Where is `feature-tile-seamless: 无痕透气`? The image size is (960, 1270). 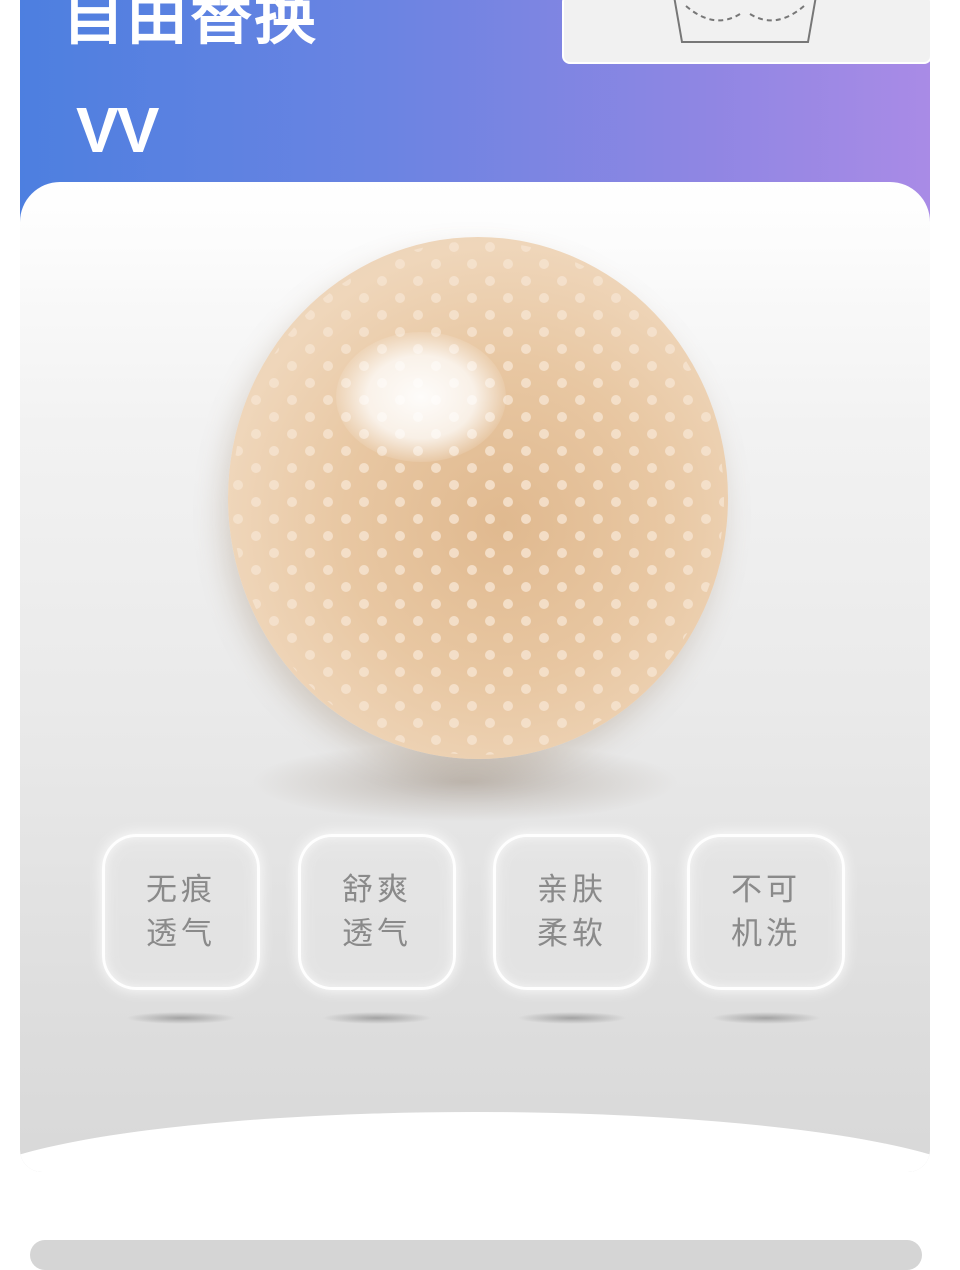
feature-tile-seamless: 无痕透气 is located at coordinates (181, 912).